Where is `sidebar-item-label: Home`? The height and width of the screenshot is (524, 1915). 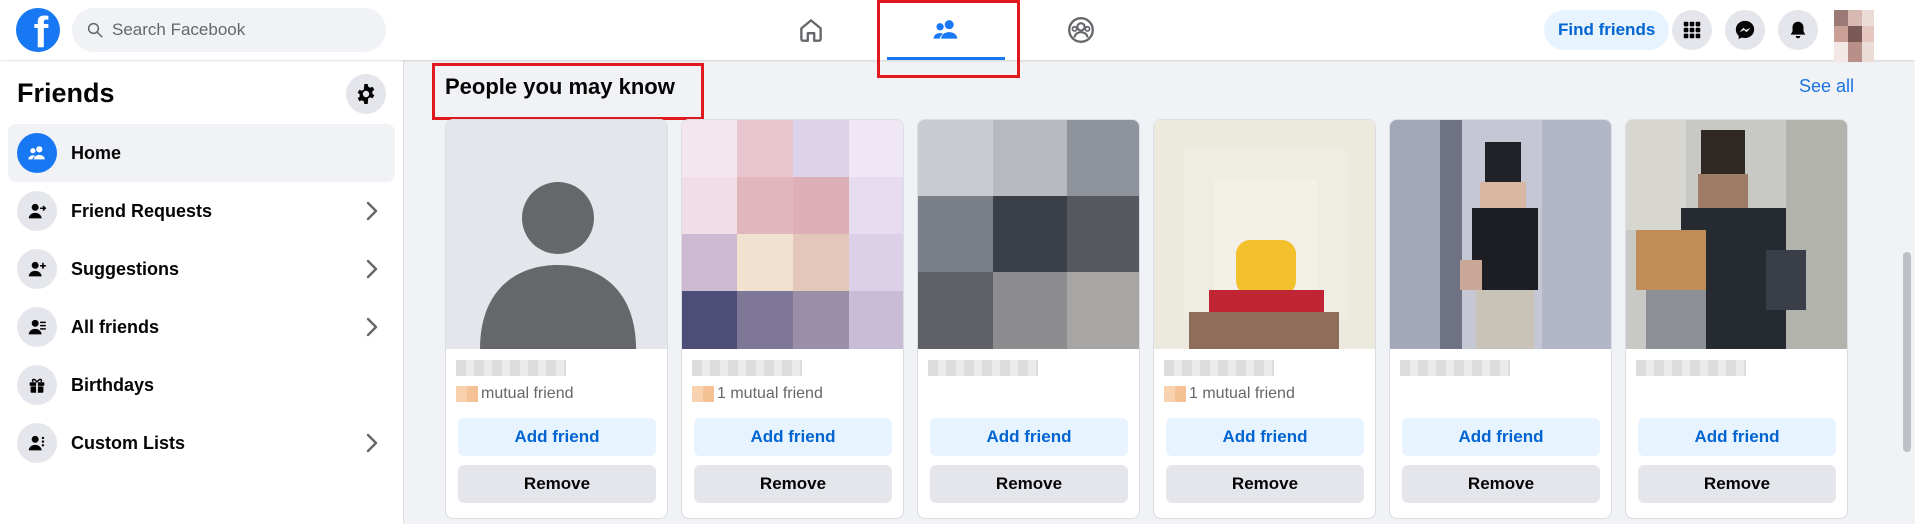 sidebar-item-label: Home is located at coordinates (96, 152).